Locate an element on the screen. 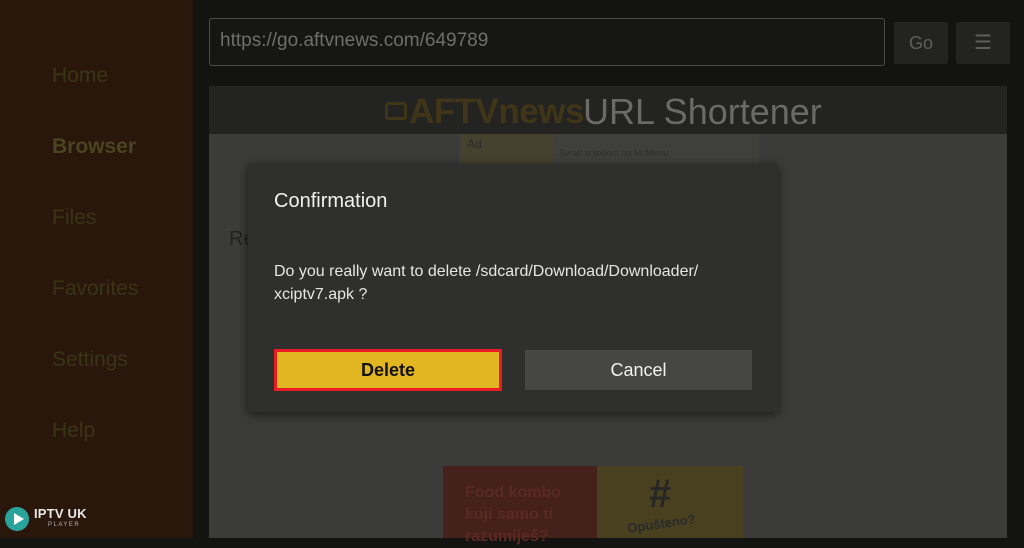  top-bar: https://go.aftvnews.com/649789 Go ☰ is located at coordinates (608, 42).